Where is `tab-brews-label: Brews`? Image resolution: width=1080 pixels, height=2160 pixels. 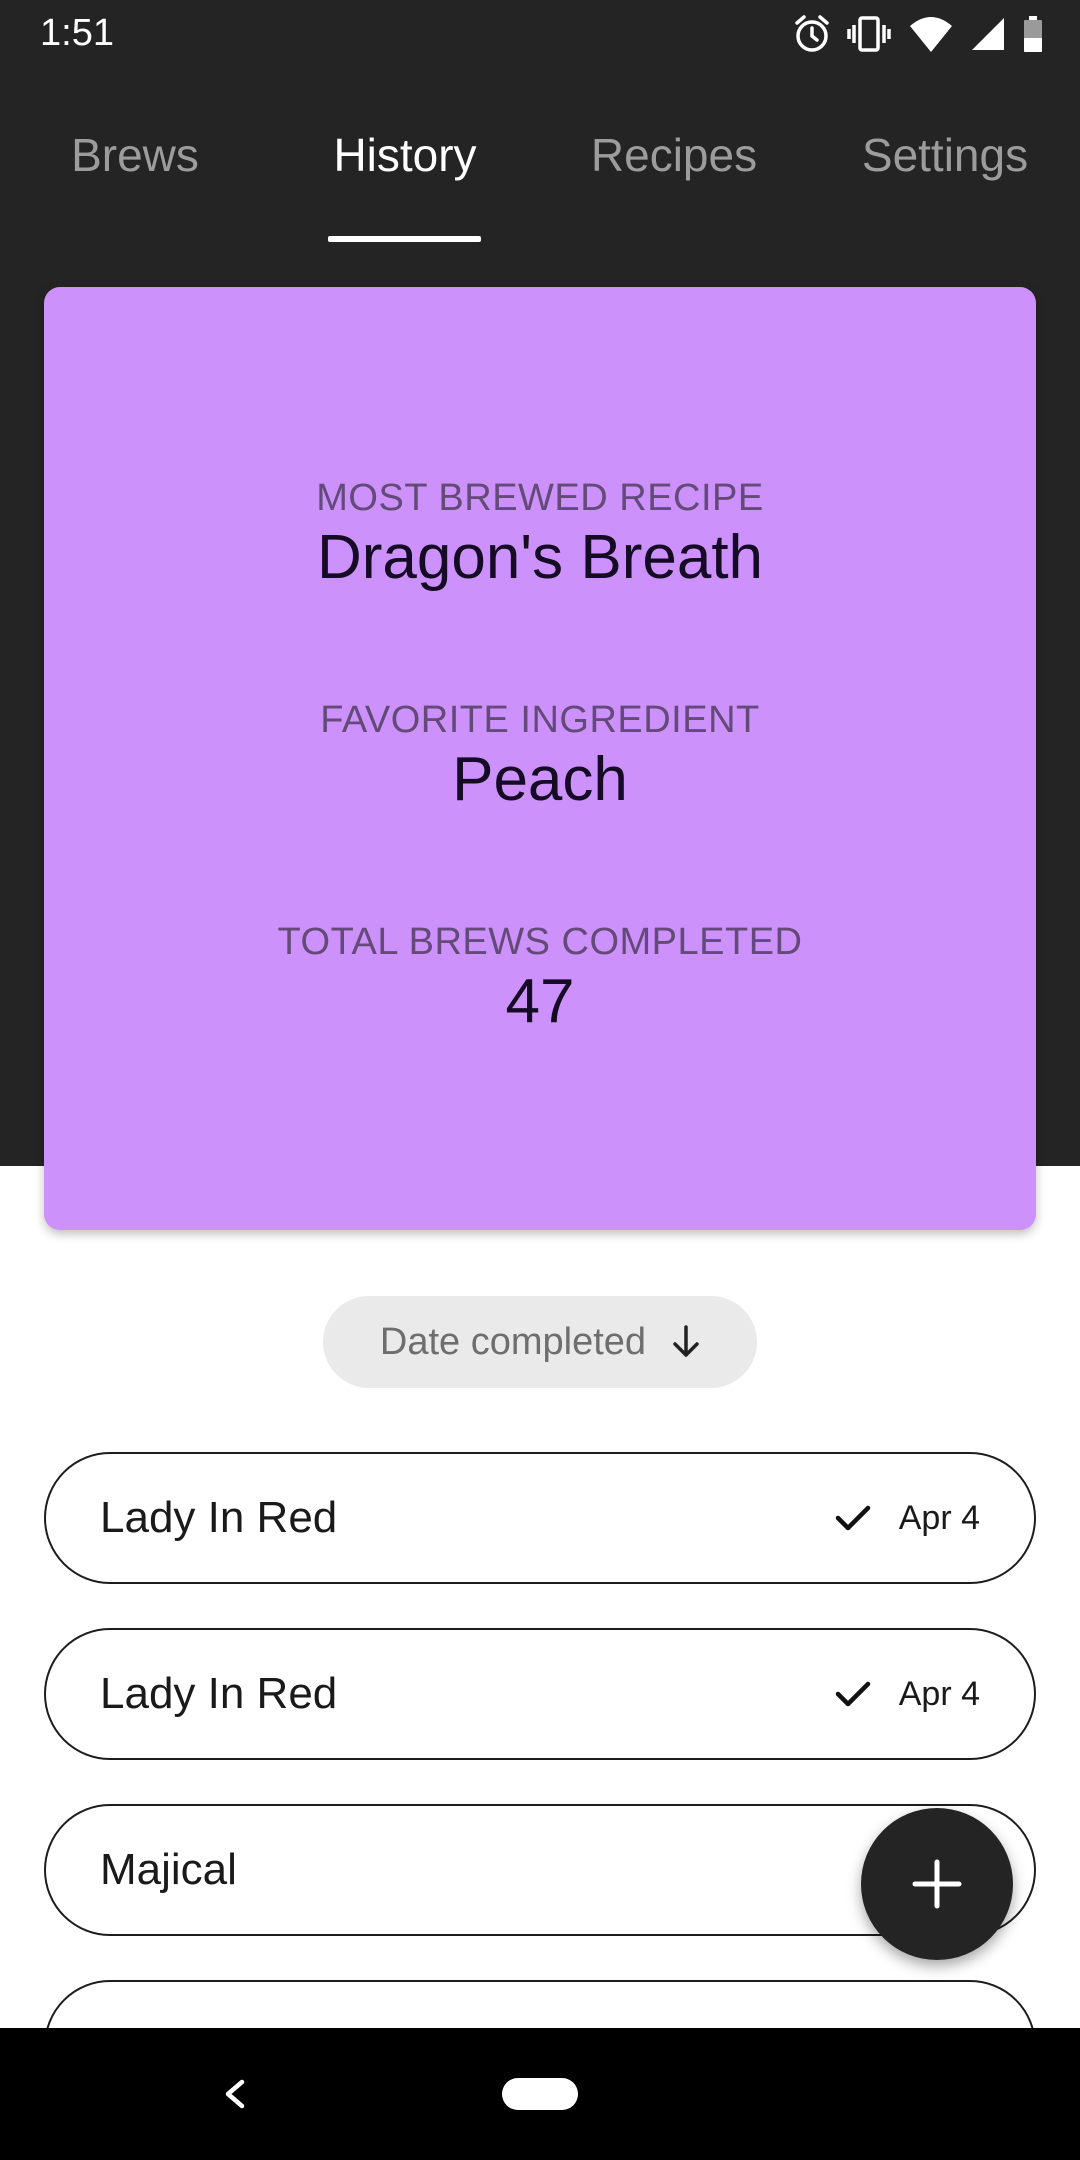
tab-brews-label: Brews is located at coordinates (135, 155).